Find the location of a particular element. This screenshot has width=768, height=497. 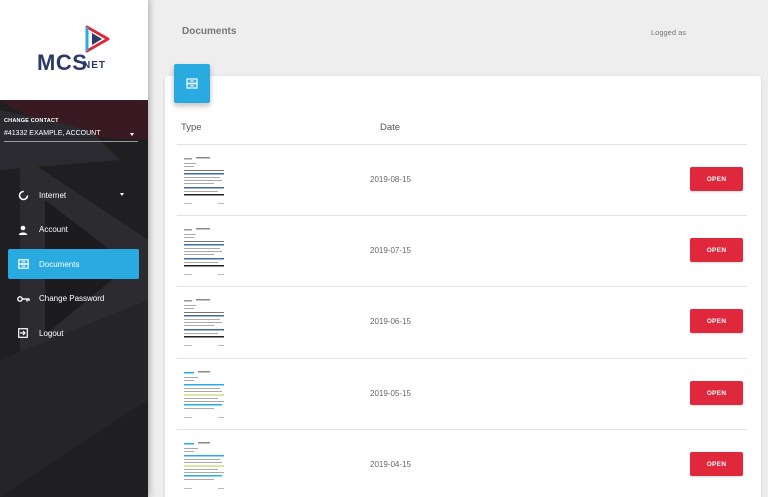

table-row: 2019-05-15 OPEN is located at coordinates (462, 393).